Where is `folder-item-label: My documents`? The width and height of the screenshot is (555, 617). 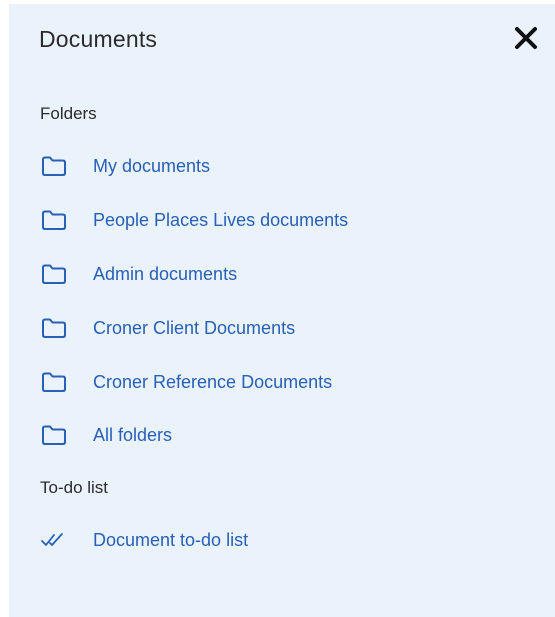
folder-item-label: My documents is located at coordinates (152, 165).